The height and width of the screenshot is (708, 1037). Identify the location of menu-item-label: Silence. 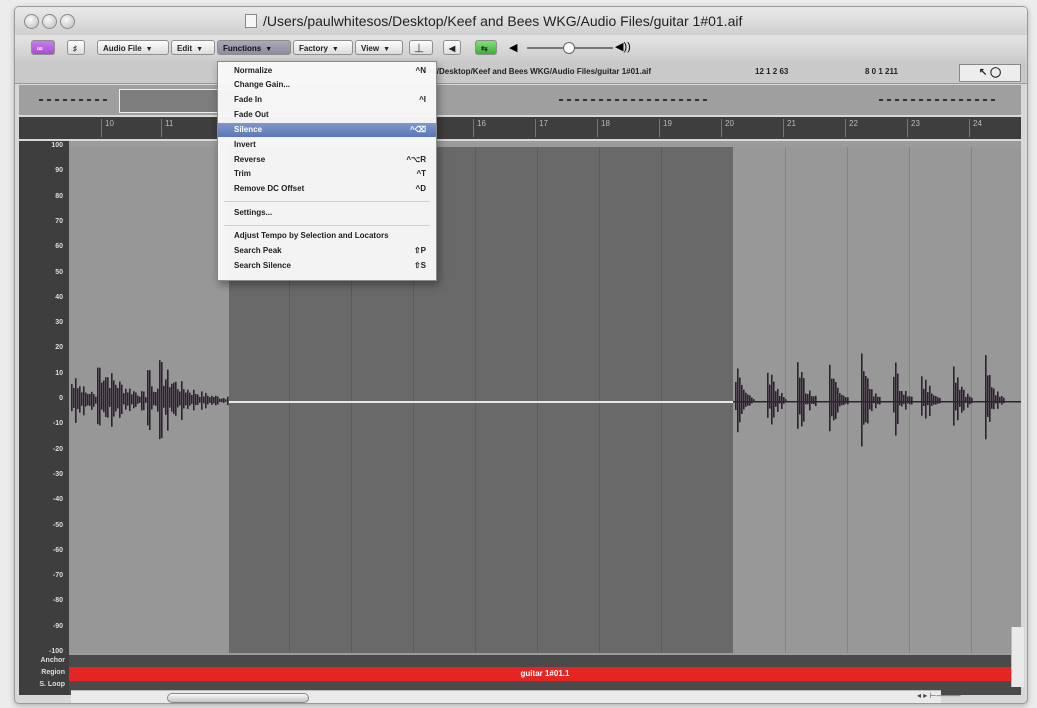
(248, 129).